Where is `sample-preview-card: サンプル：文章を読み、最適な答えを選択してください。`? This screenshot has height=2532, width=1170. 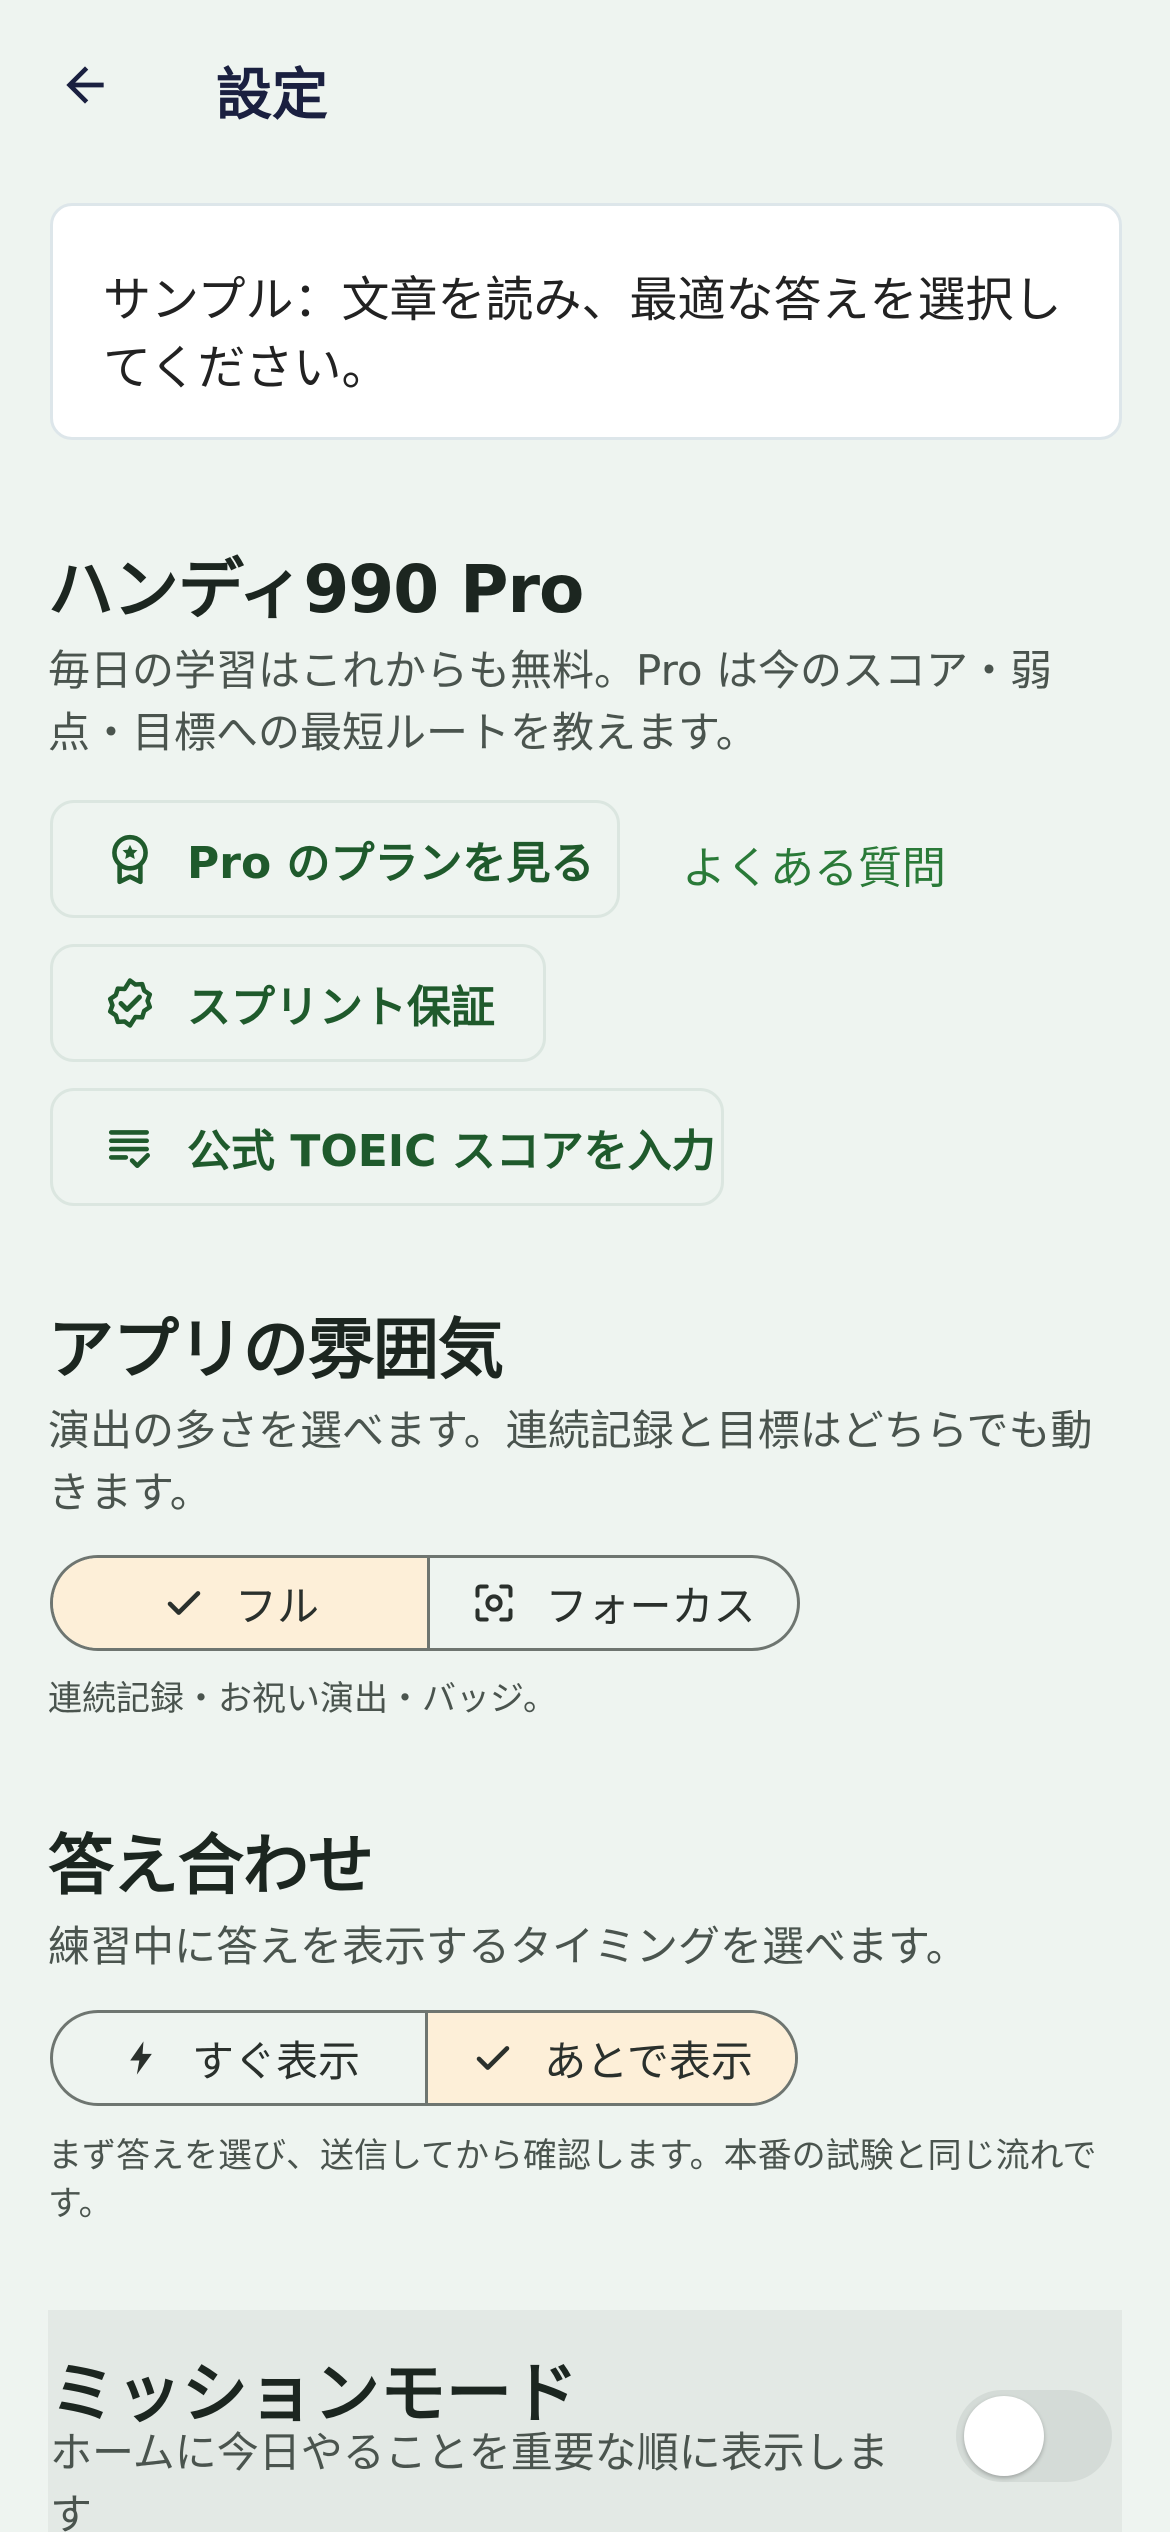
sample-preview-card: サンプル：文章を読み、最適な答えを選択してください。 is located at coordinates (586, 321).